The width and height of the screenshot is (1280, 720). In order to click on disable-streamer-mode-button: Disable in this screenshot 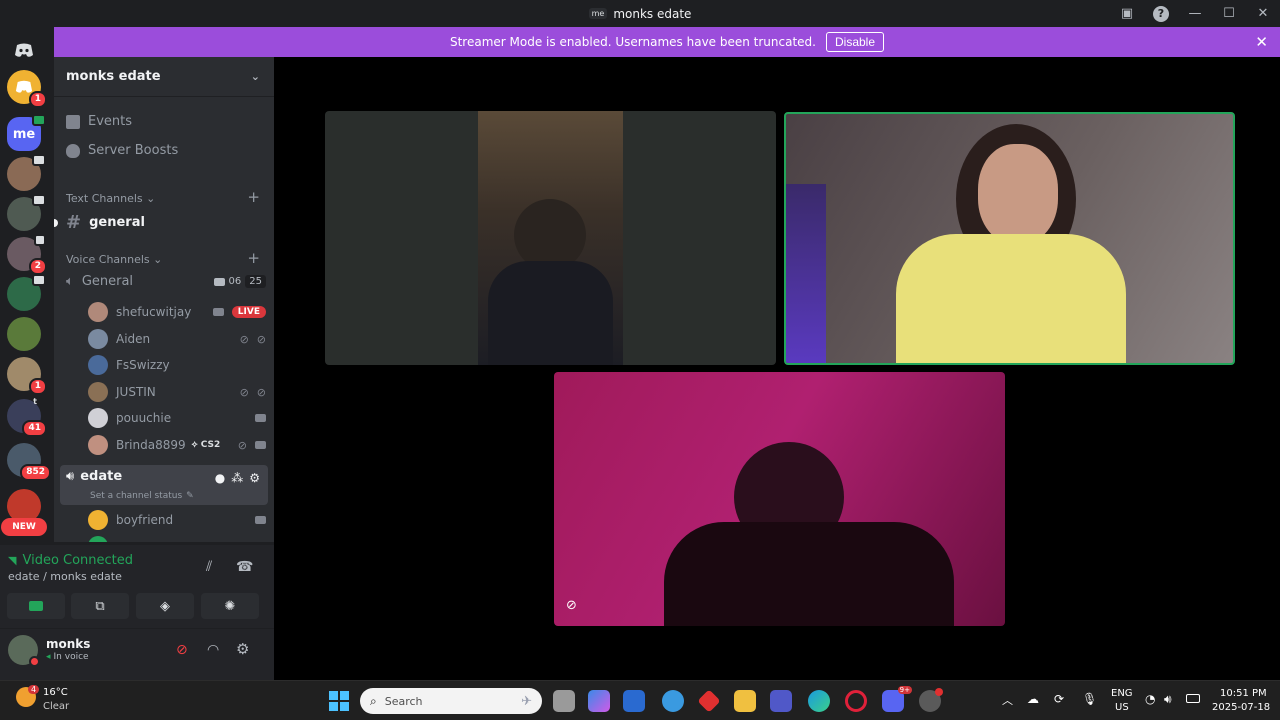, I will do `click(855, 42)`.